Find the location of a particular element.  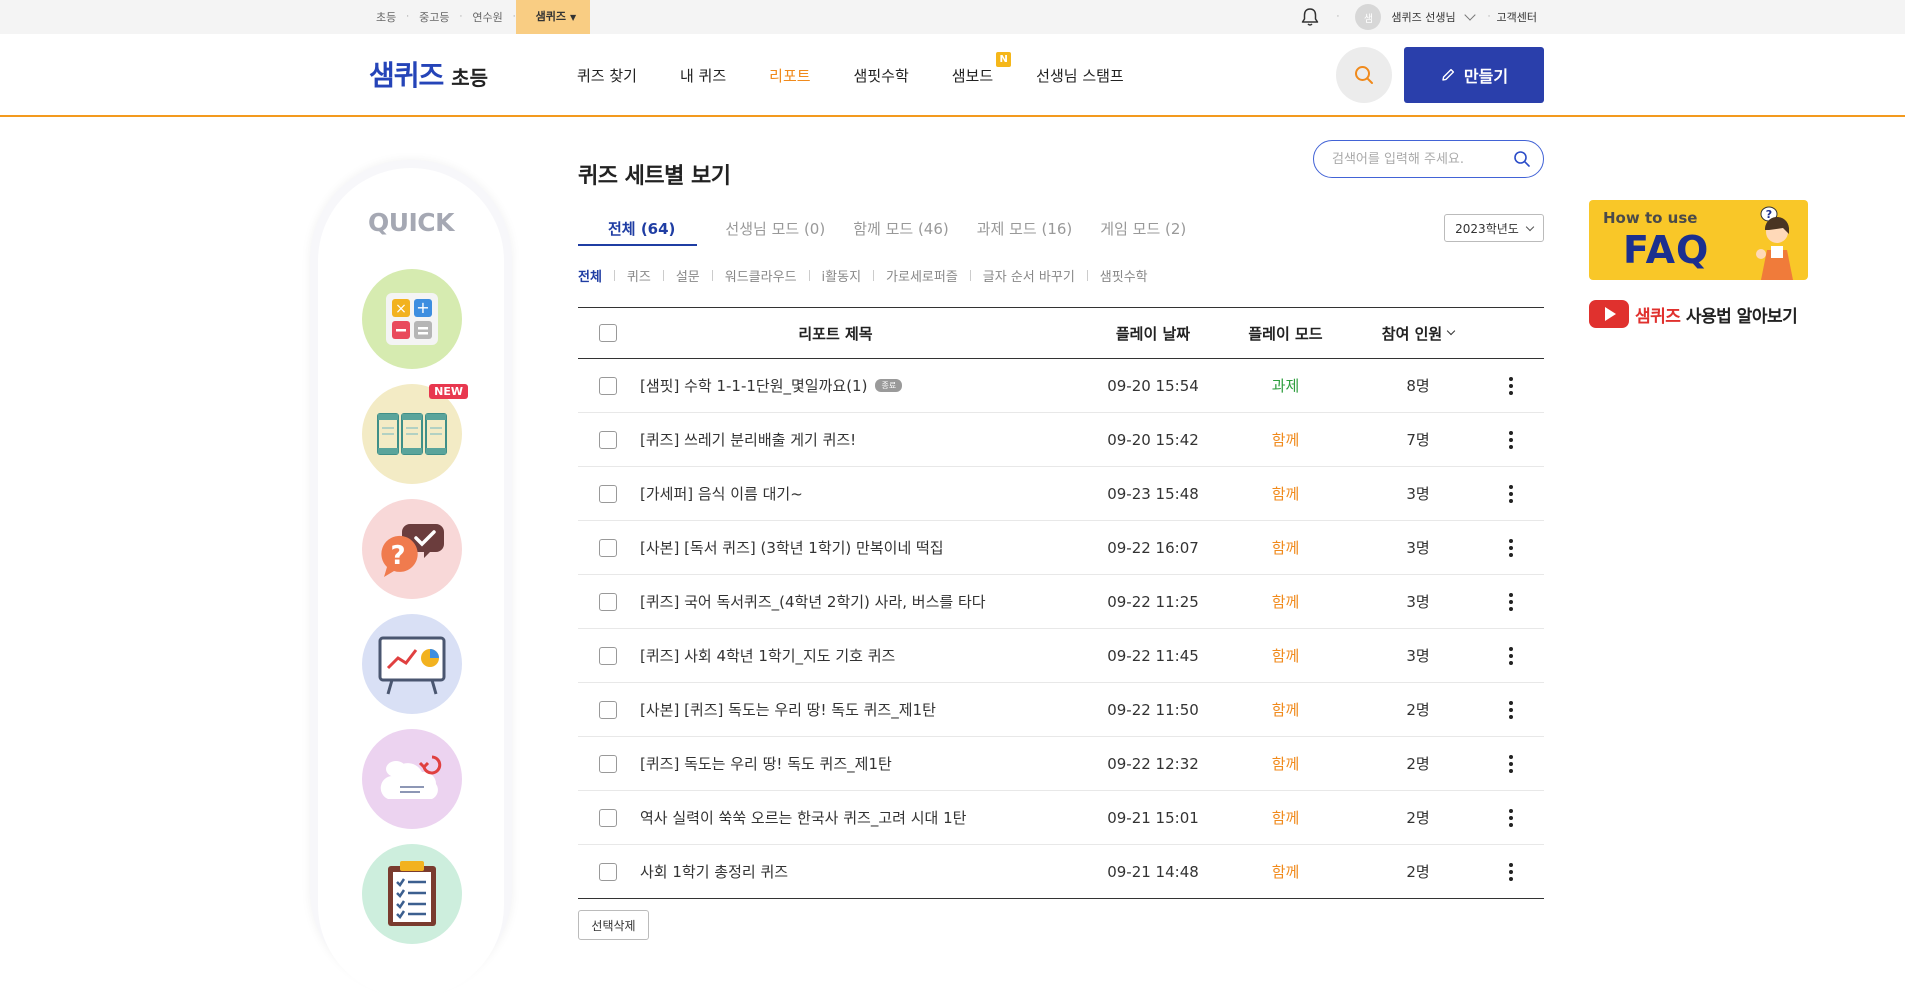

table-row: [퀴즈] 쓰레기 분리배출 게기 퀴즈! 09-20 15:42 함께 7명 is located at coordinates (1061, 440).